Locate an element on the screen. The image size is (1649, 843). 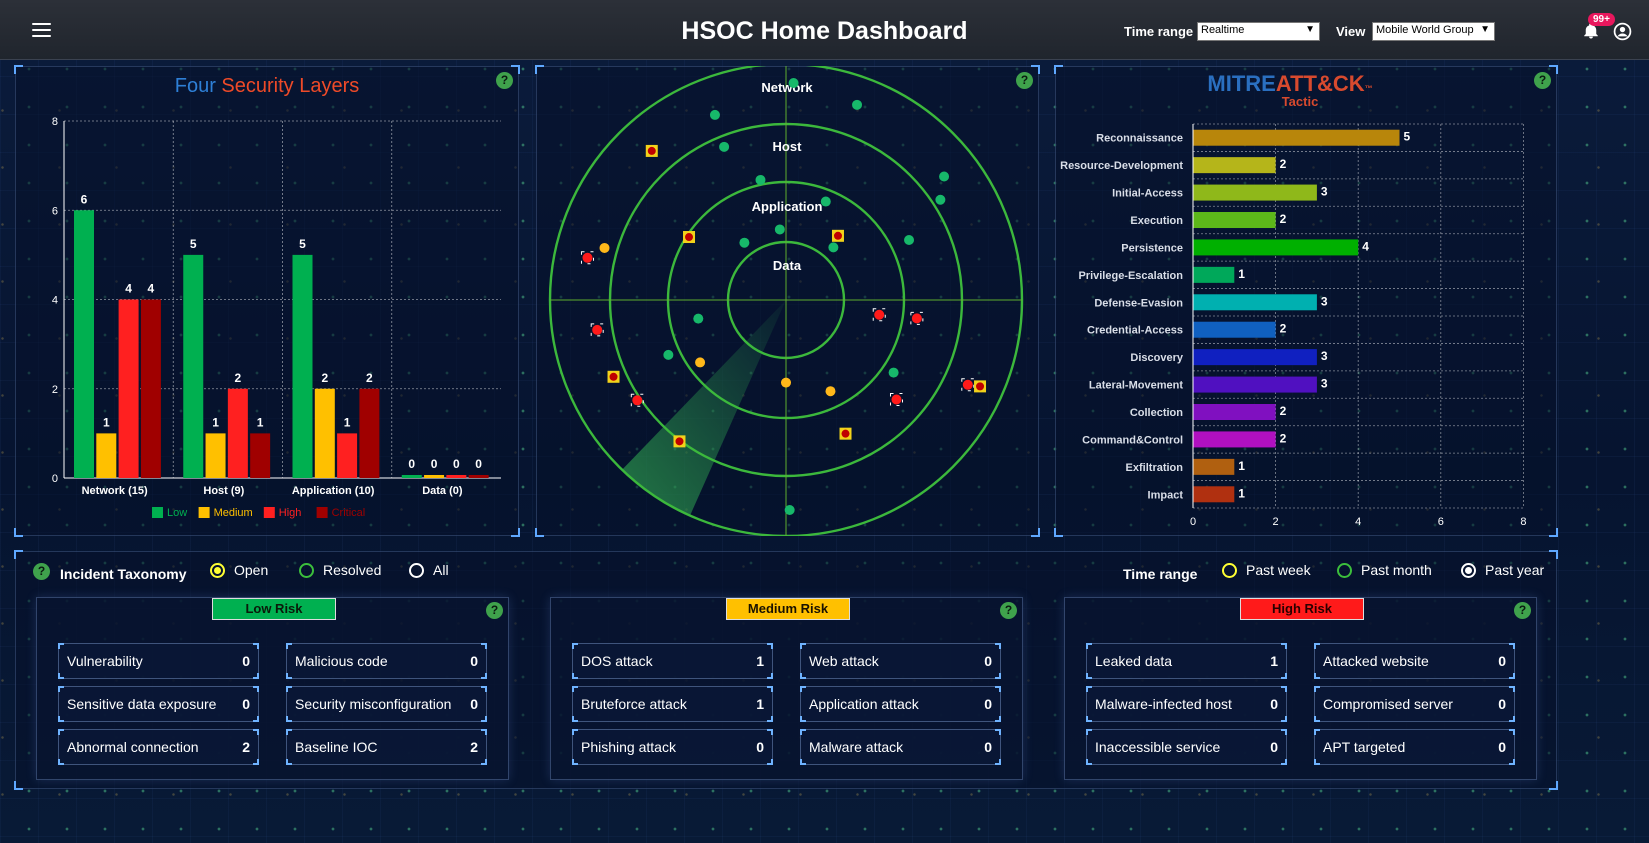
tactic-label: Initial-Access is located at coordinates (1147, 194).